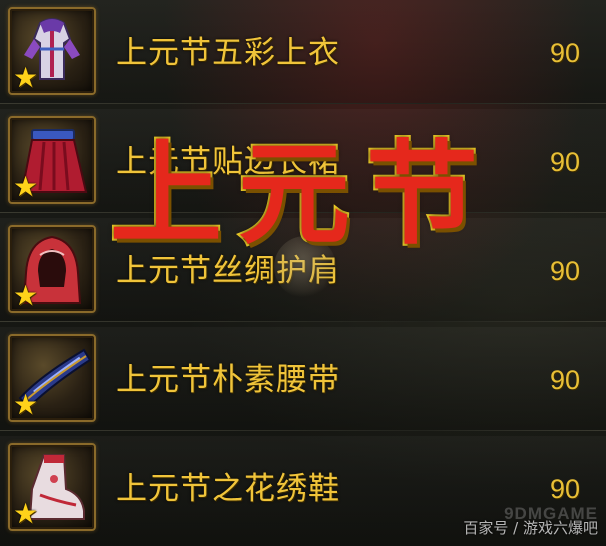  I want to click on item-name: 上元节朴素腰带, so click(228, 380).